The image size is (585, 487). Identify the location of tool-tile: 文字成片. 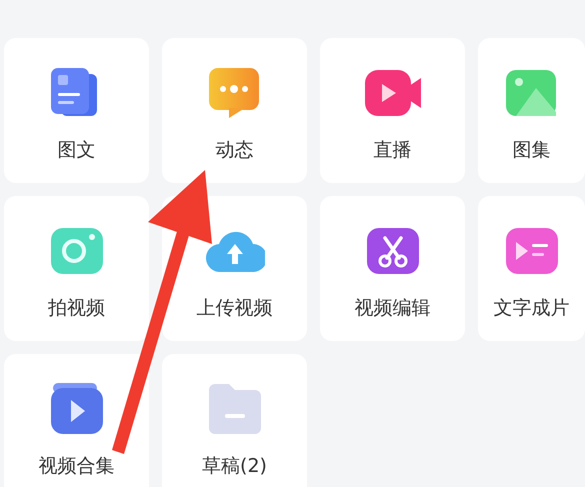
(531, 268).